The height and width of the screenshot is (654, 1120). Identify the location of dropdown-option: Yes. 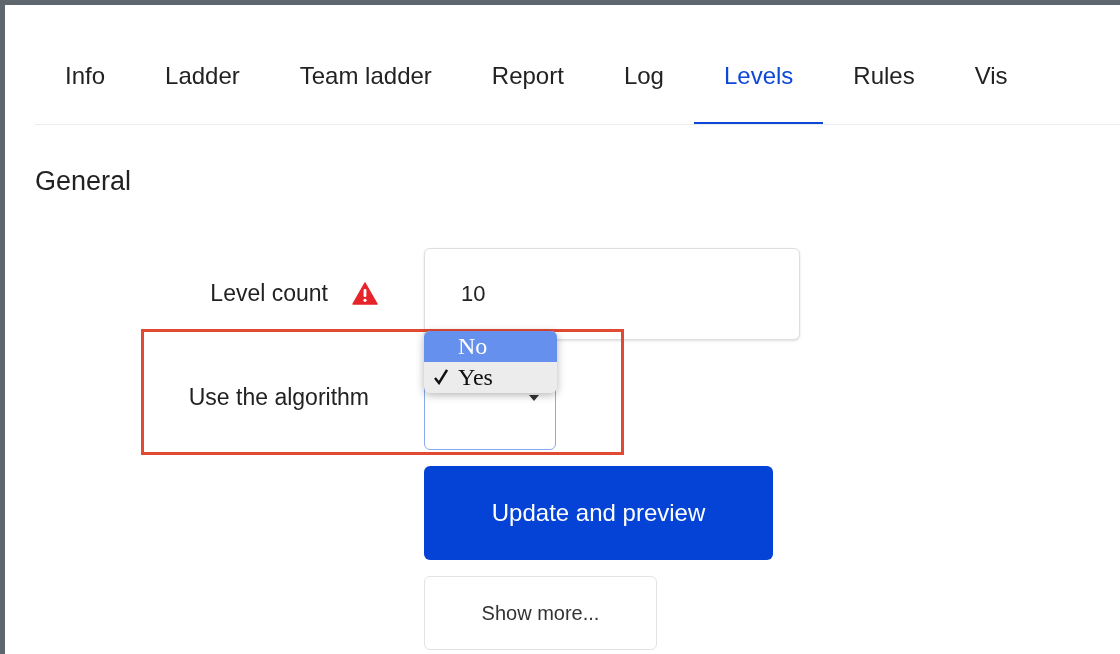
(490, 377).